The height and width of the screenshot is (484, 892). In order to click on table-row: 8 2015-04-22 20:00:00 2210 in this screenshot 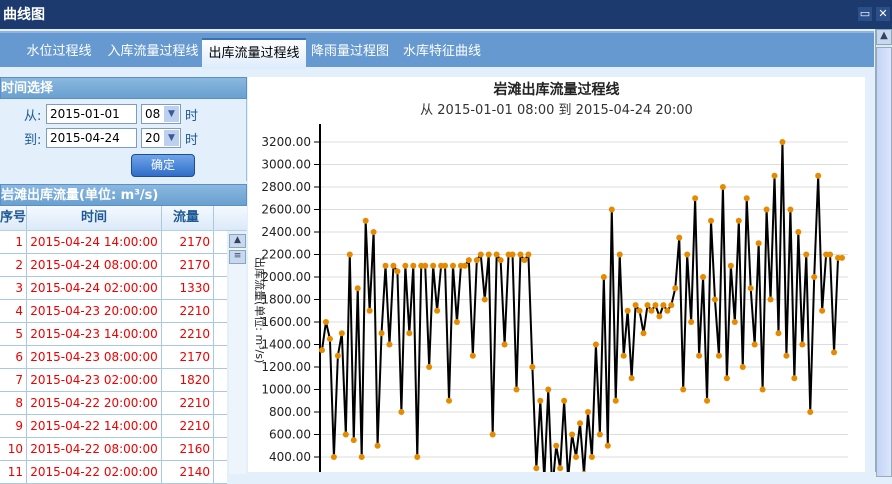, I will do `click(113, 403)`.